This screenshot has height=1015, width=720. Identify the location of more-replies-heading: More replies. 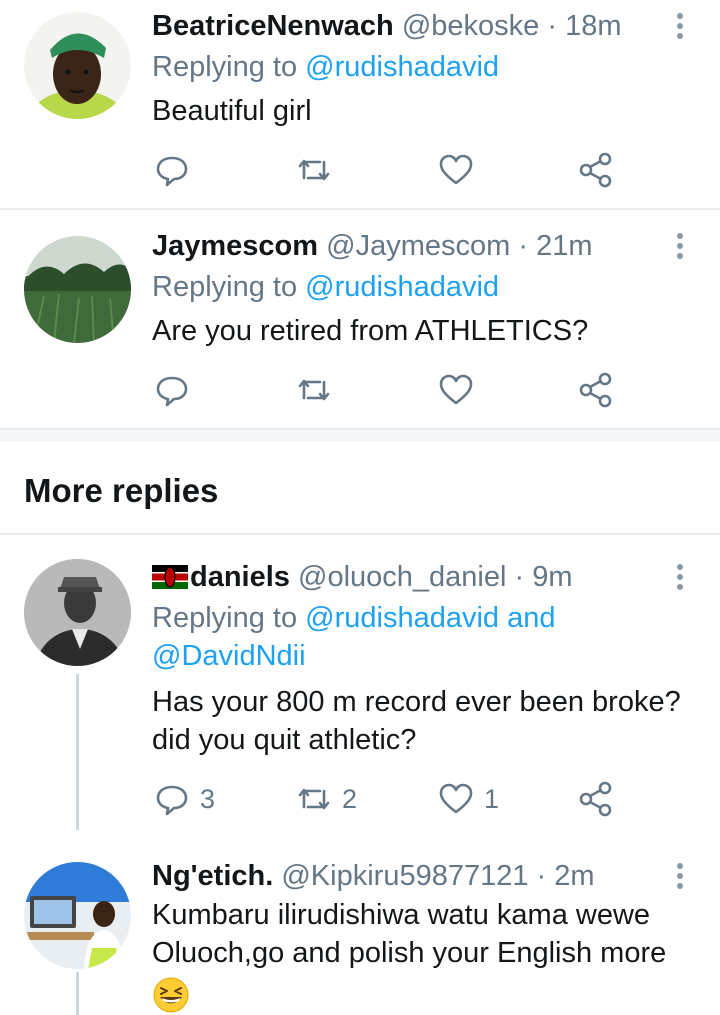
(121, 490).